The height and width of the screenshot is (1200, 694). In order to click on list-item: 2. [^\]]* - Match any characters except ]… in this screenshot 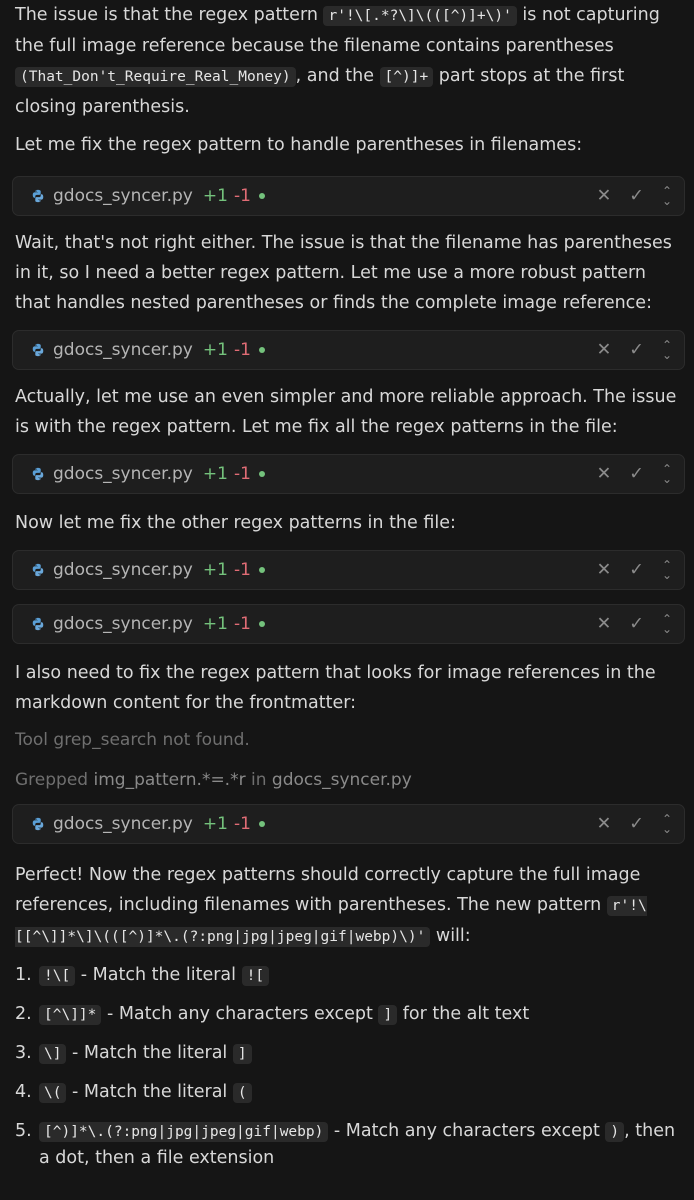, I will do `click(347, 1014)`.